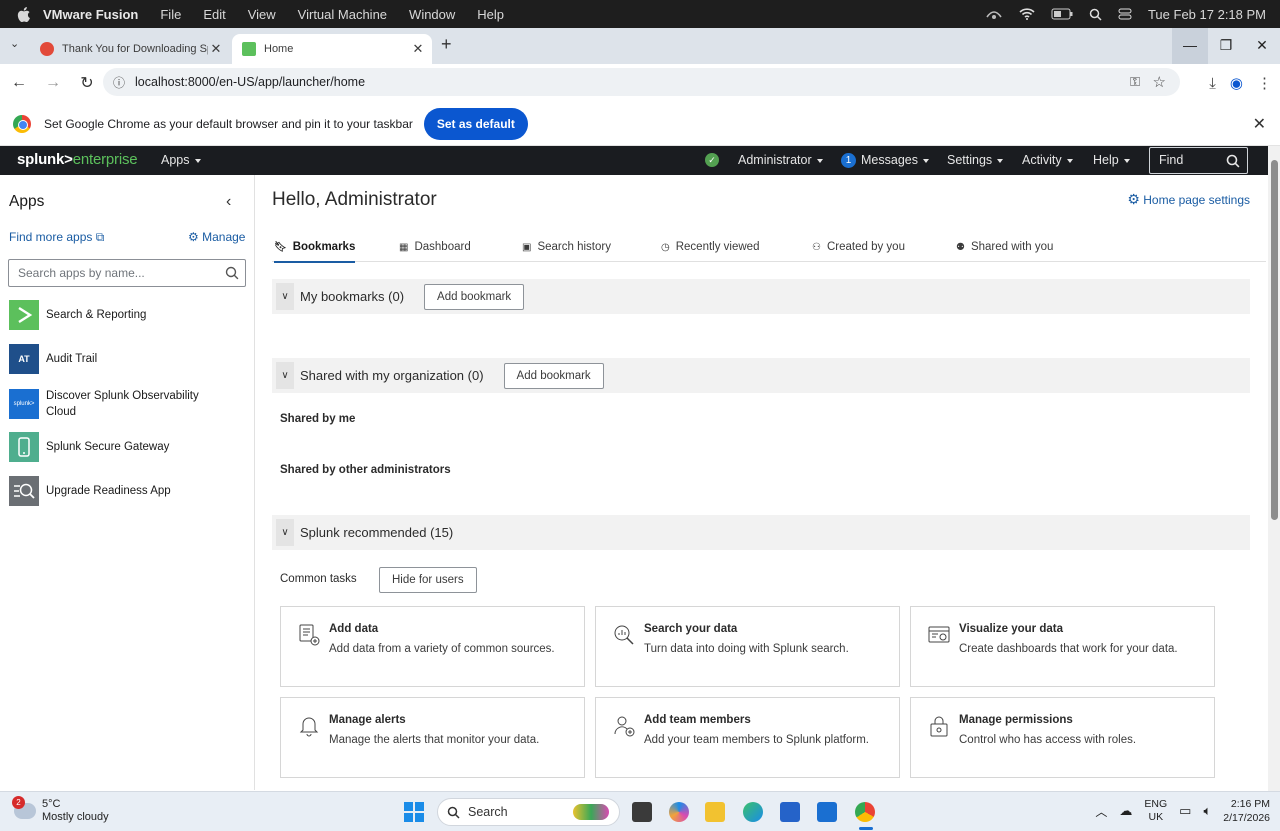 The height and width of the screenshot is (831, 1280). Describe the element at coordinates (1095, 14) in the screenshot. I see `spotlight-icon` at that location.